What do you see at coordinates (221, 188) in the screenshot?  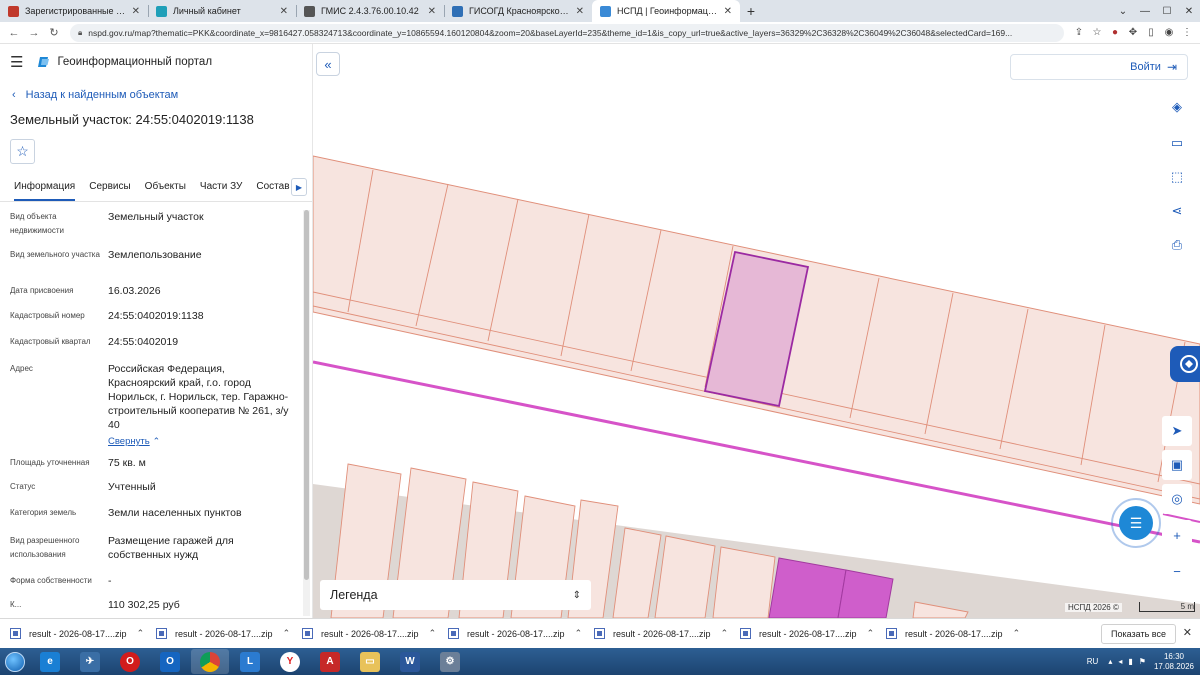 I see `panel-tab: Части ЗУ` at bounding box center [221, 188].